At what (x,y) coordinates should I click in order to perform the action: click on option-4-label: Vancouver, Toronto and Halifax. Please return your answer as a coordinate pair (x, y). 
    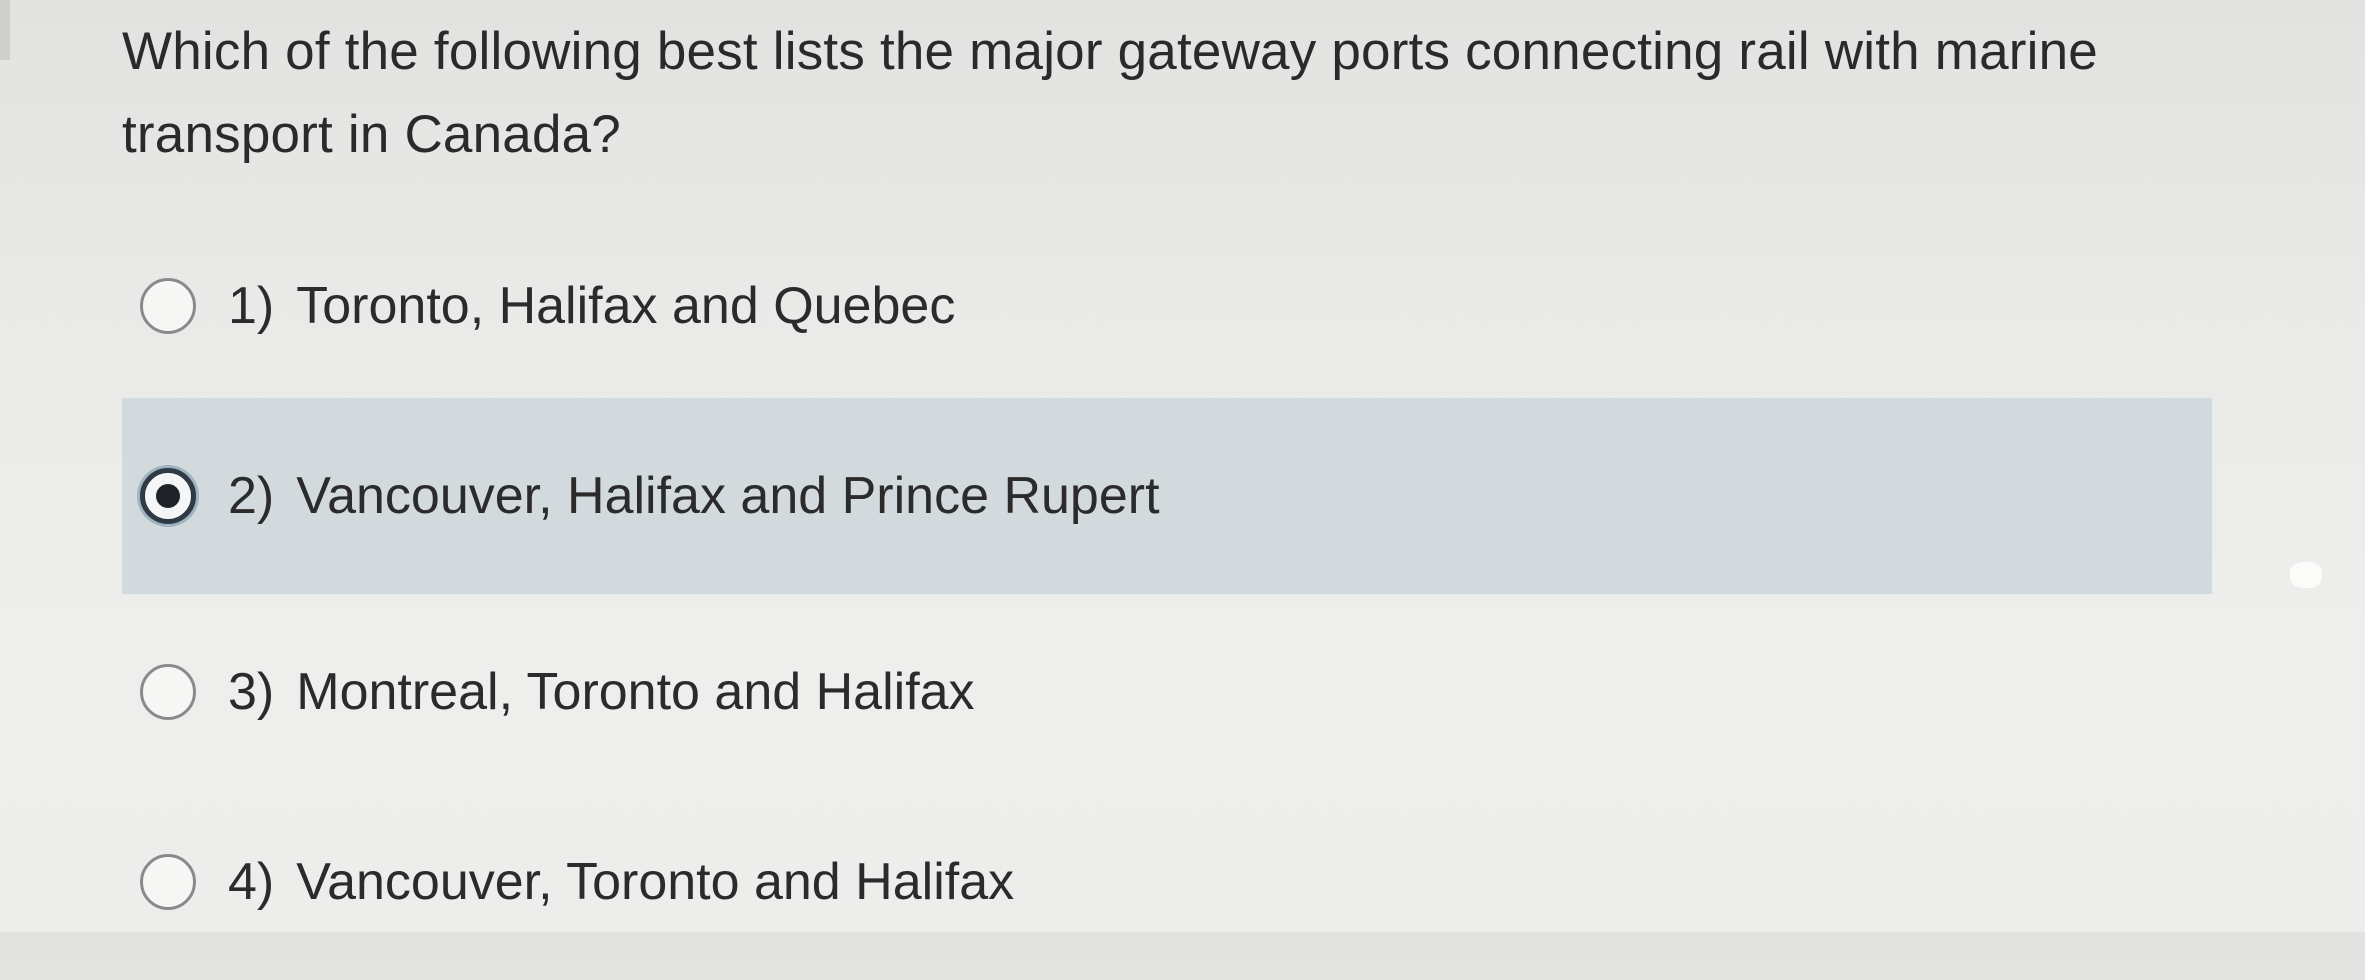
    Looking at the image, I should click on (655, 882).